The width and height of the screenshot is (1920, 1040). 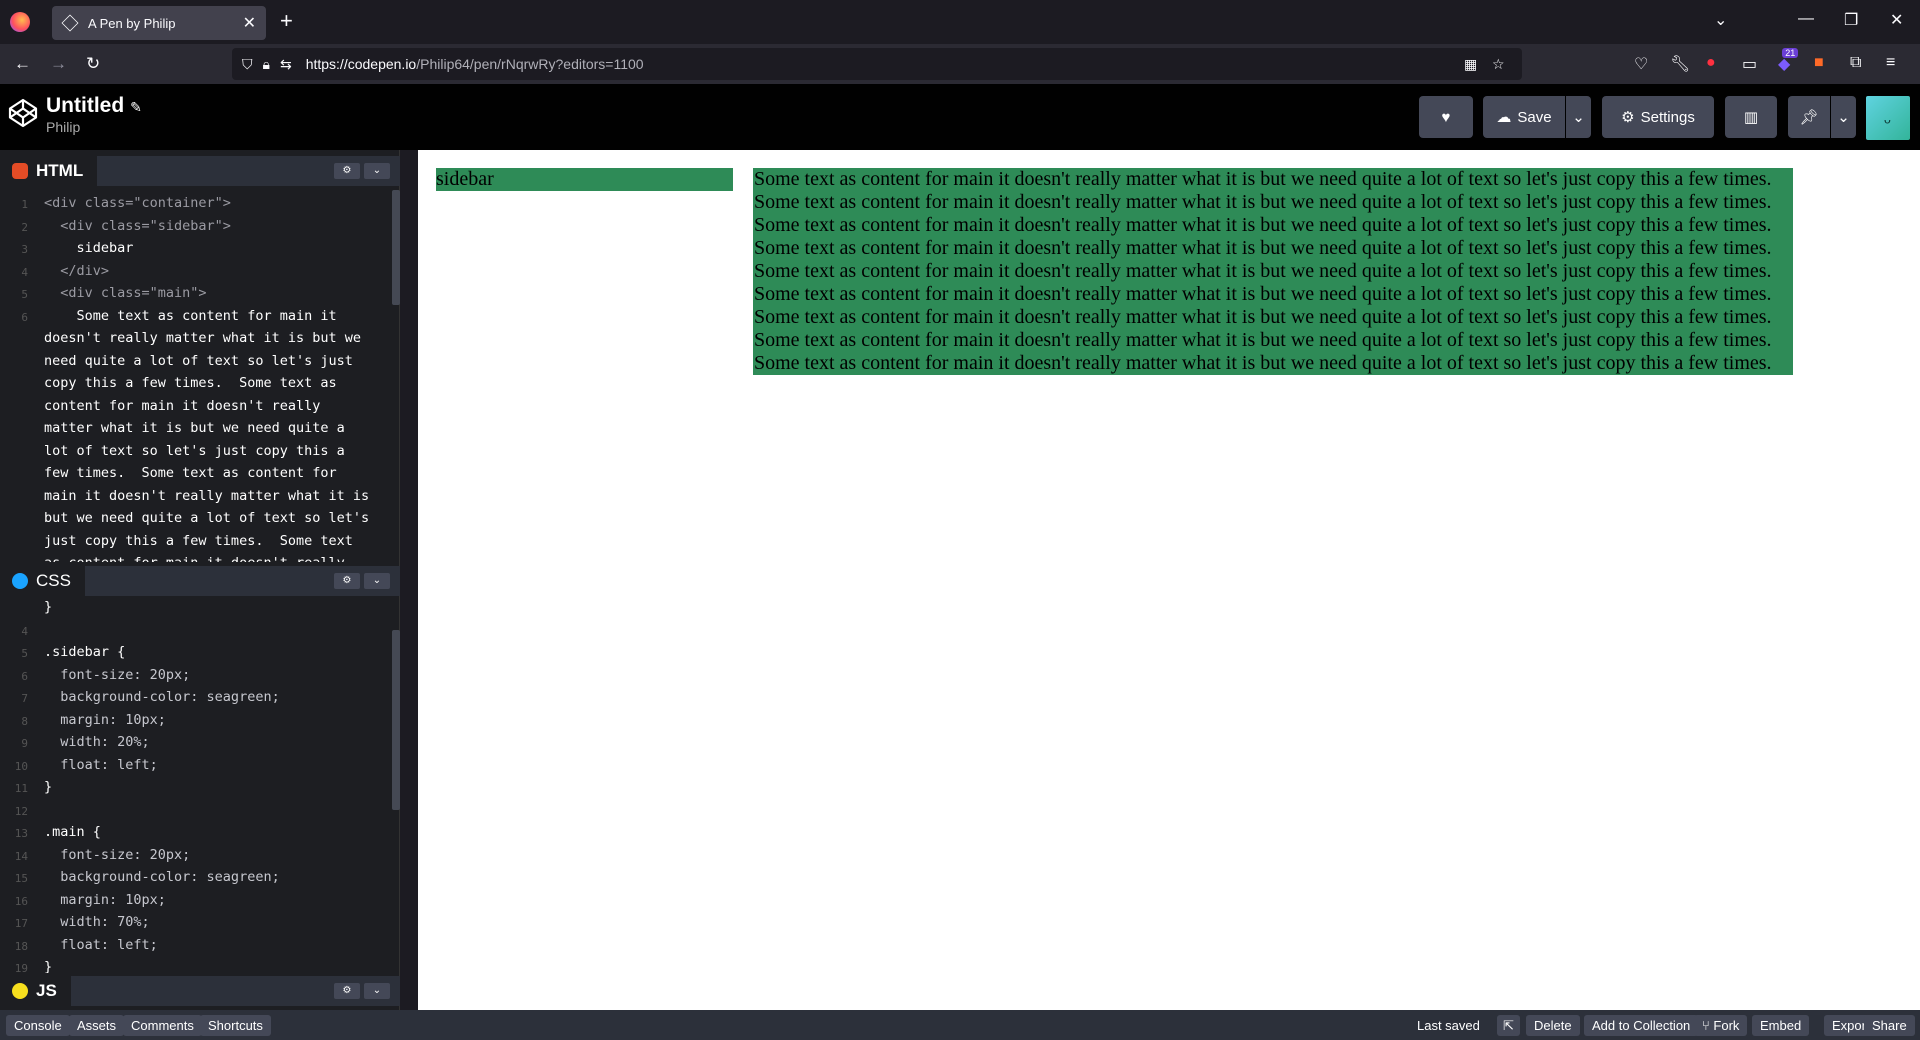 What do you see at coordinates (1788, 61) in the screenshot?
I see `extension-badge-icon: ◆ 21` at bounding box center [1788, 61].